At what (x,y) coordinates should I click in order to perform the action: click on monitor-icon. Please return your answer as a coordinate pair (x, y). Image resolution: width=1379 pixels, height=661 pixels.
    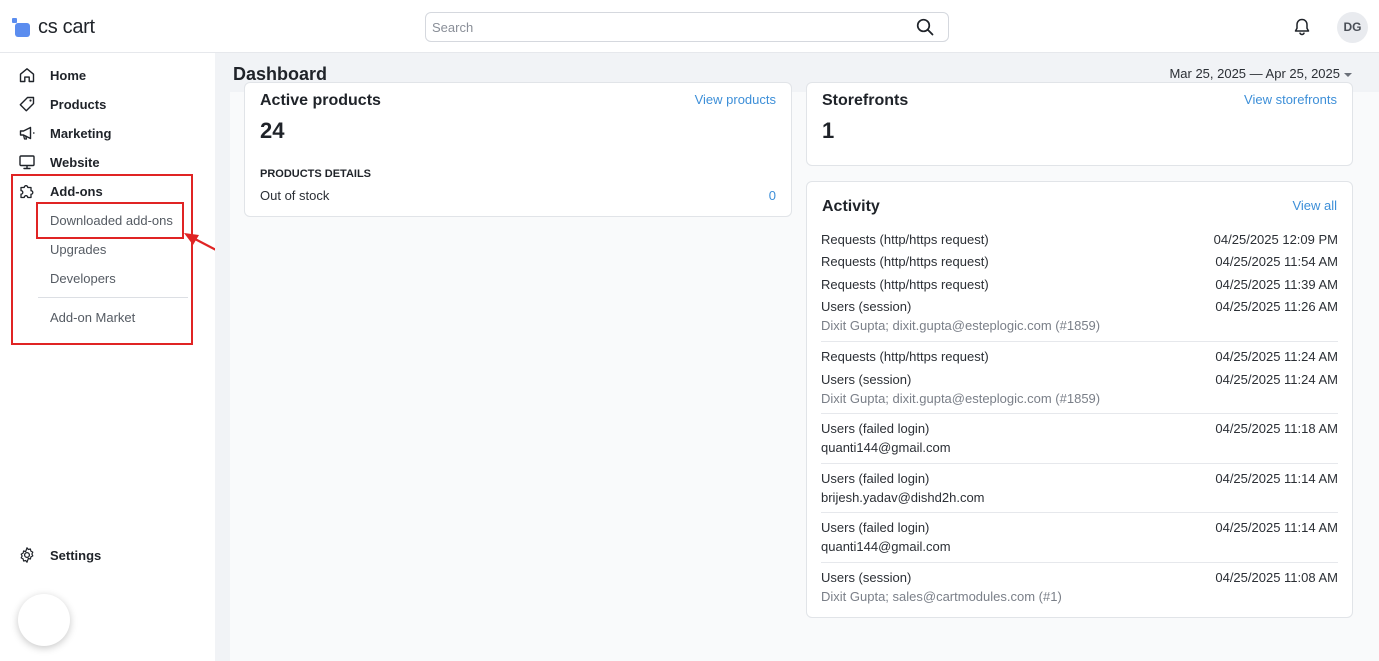
    Looking at the image, I should click on (27, 162).